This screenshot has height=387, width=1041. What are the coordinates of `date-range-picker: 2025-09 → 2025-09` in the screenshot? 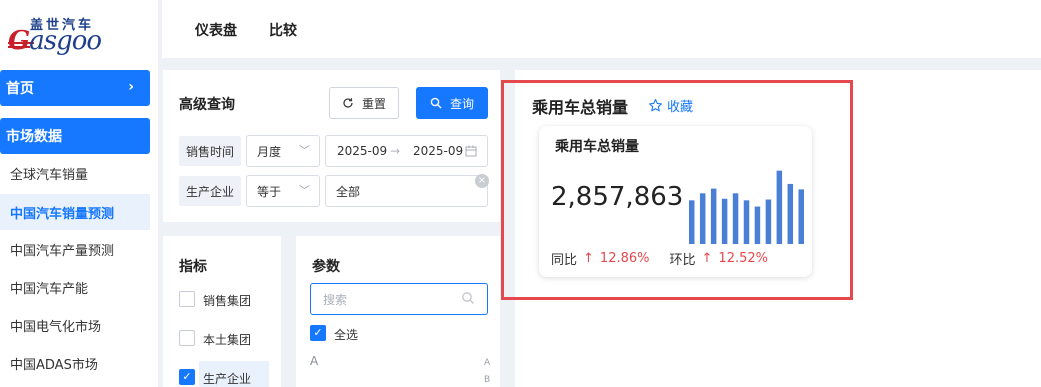 It's located at (406, 151).